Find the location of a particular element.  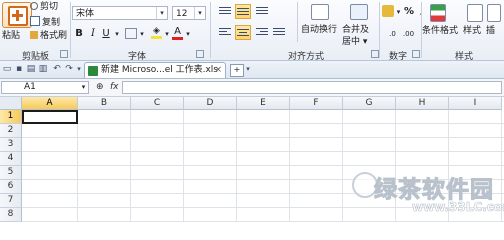

currency-icon is located at coordinates (388, 11).